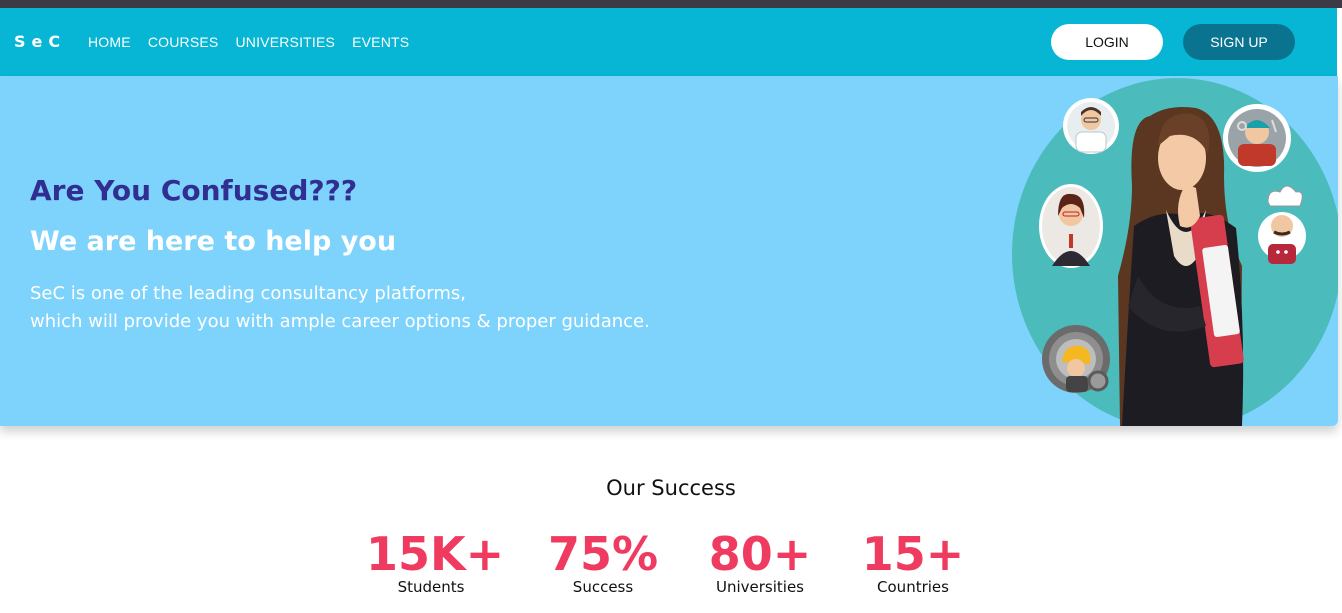 Image resolution: width=1342 pixels, height=613 pixels. What do you see at coordinates (109, 42) in the screenshot?
I see `nav-link-home: HOME` at bounding box center [109, 42].